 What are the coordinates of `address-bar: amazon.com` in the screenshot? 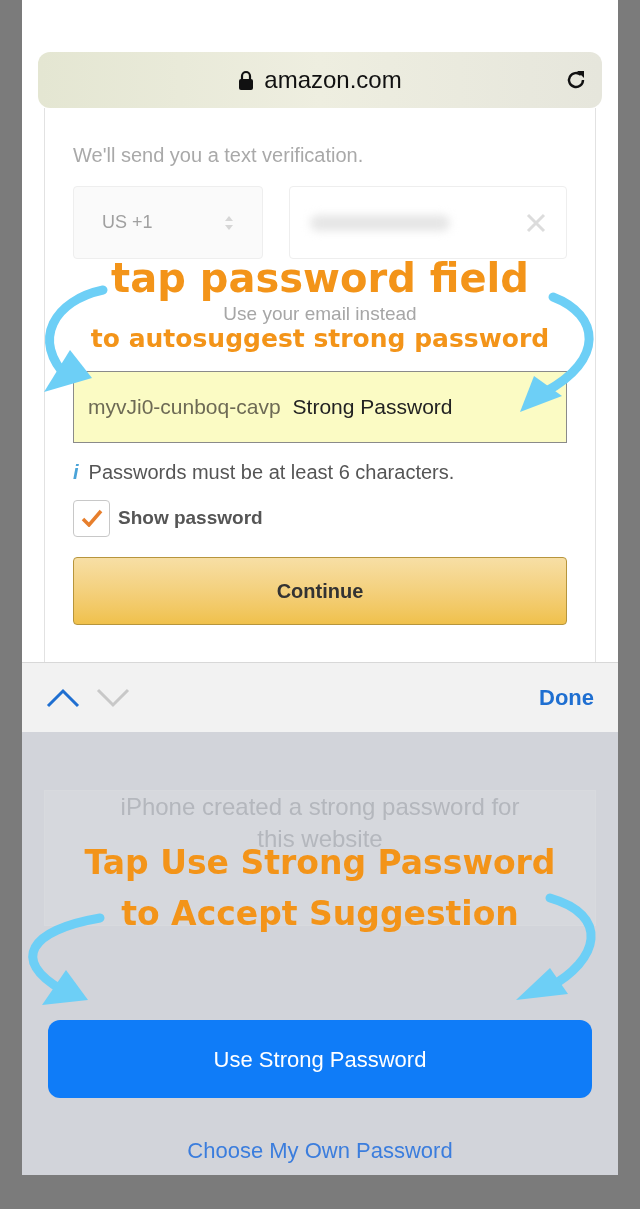 It's located at (320, 80).